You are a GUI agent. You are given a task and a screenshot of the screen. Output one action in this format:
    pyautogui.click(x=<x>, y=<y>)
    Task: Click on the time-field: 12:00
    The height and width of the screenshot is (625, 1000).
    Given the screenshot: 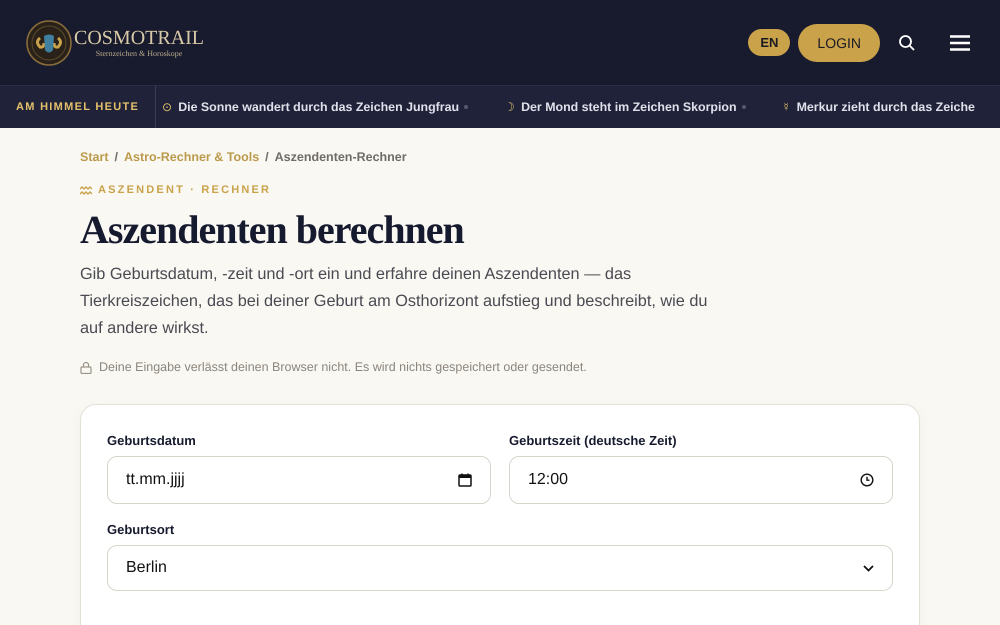 What is the action you would take?
    pyautogui.click(x=701, y=480)
    